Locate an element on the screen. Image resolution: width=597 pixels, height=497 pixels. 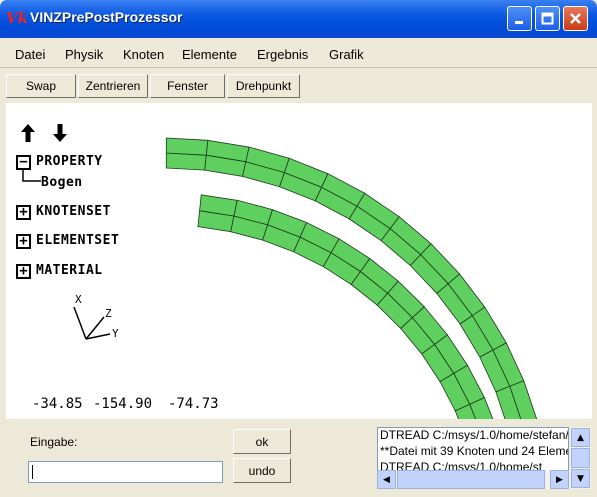
toolbar: Swap Zentrieren Fenster Drehpunkt is located at coordinates (298, 86).